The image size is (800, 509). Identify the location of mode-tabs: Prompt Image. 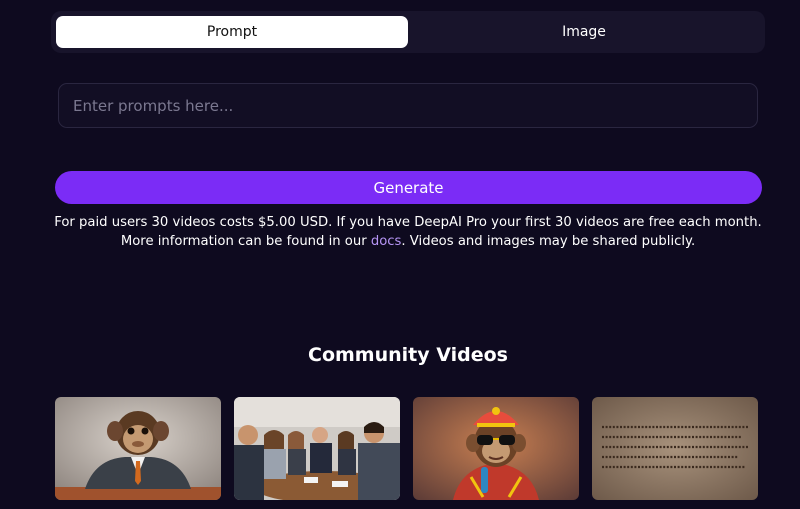
(408, 32).